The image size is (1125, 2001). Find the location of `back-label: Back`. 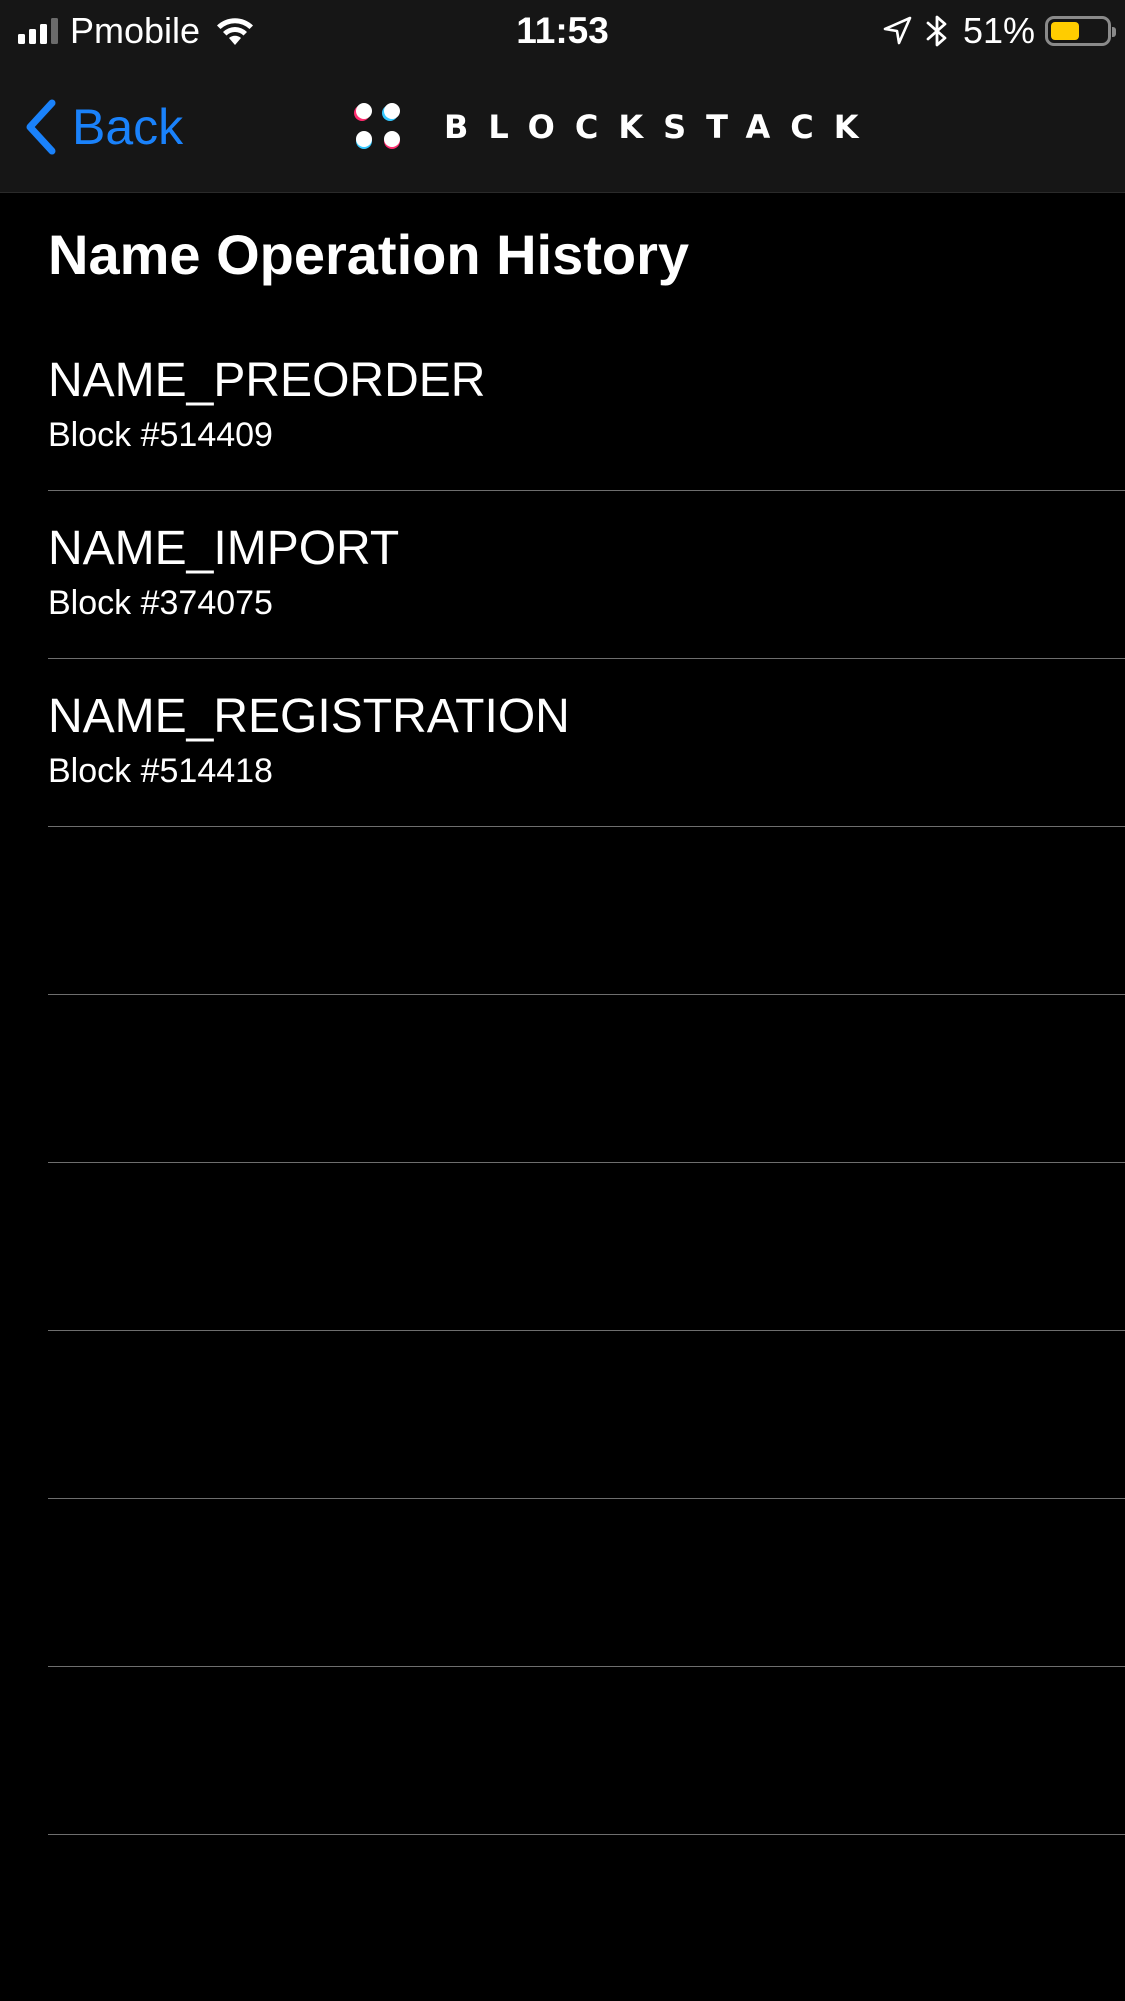

back-label: Back is located at coordinates (128, 127).